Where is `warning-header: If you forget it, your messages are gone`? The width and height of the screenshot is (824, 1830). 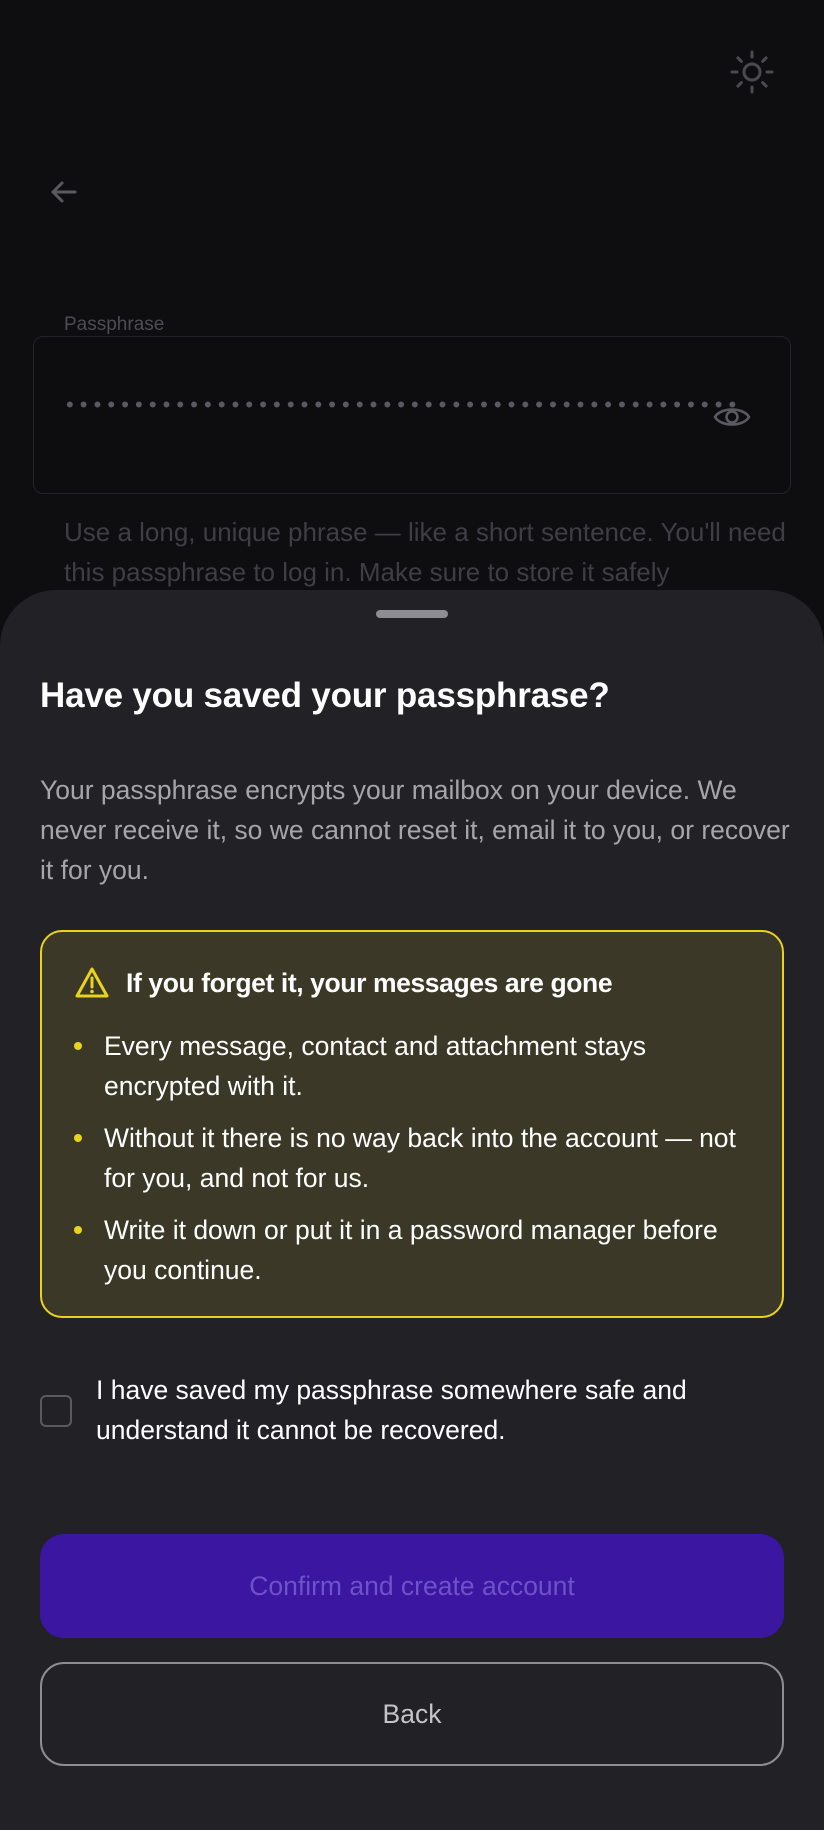 warning-header: If you forget it, your messages are gone is located at coordinates (343, 983).